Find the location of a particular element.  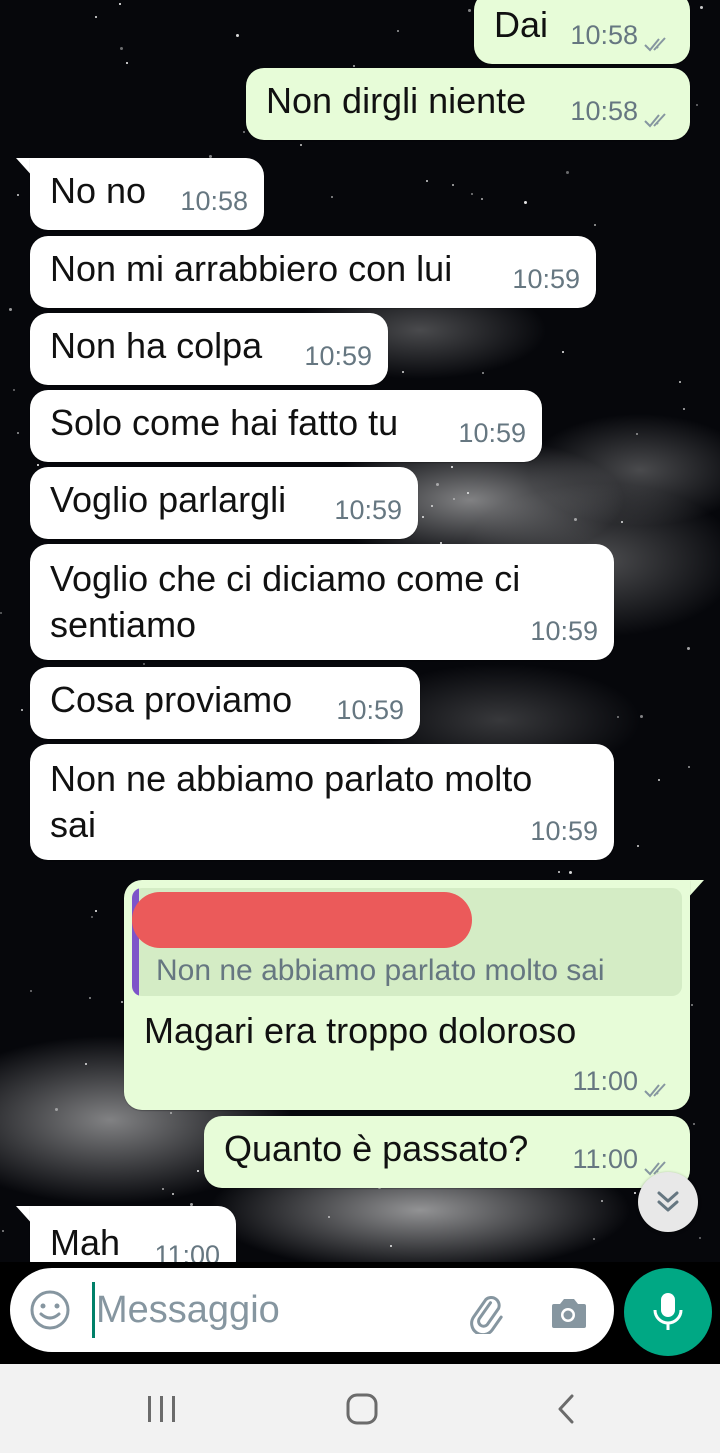

message-text: Non dirgli niente is located at coordinates (396, 100).